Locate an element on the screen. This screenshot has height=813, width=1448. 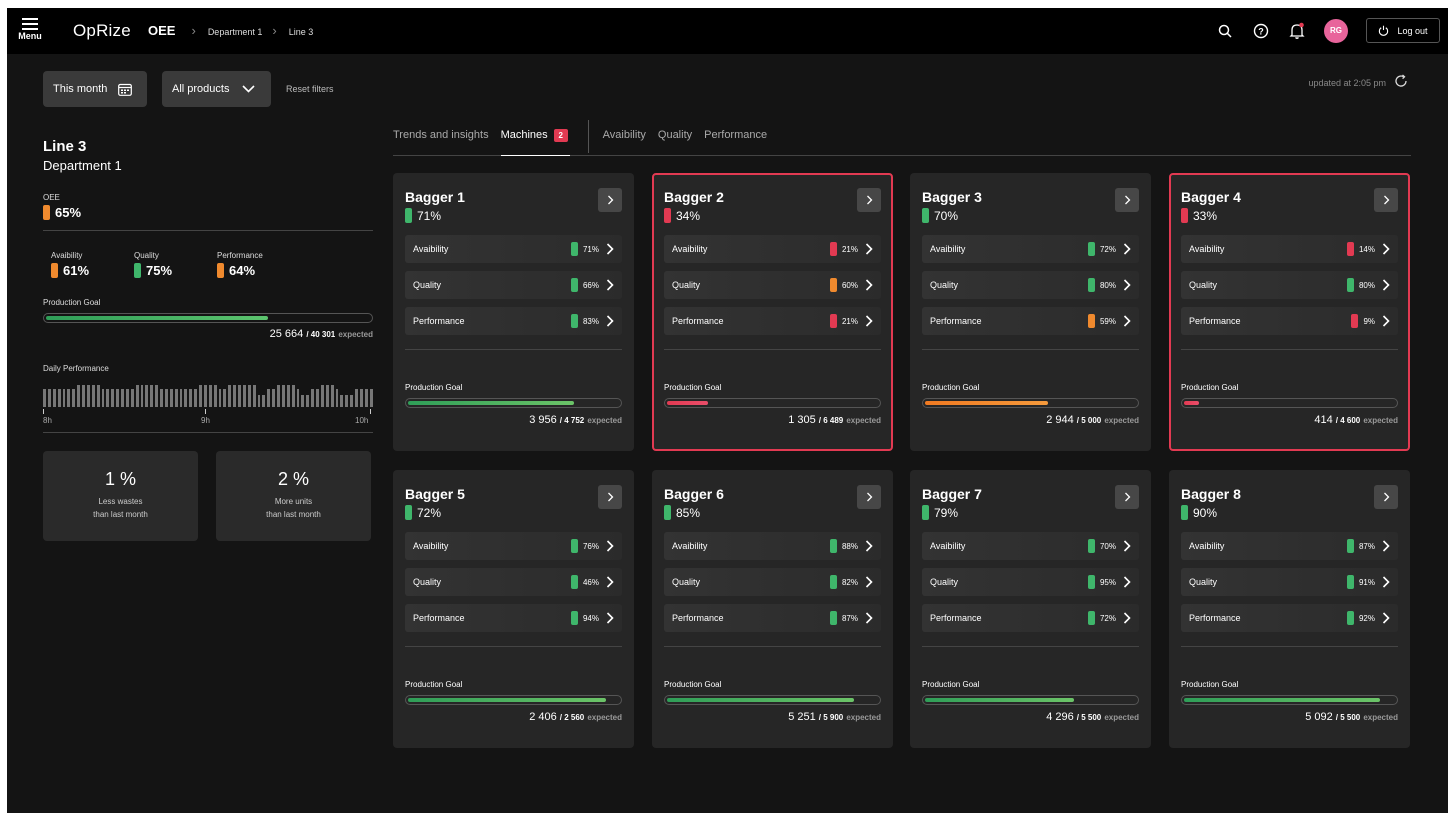
performance-row: Performance 9% is located at coordinates (1289, 321).